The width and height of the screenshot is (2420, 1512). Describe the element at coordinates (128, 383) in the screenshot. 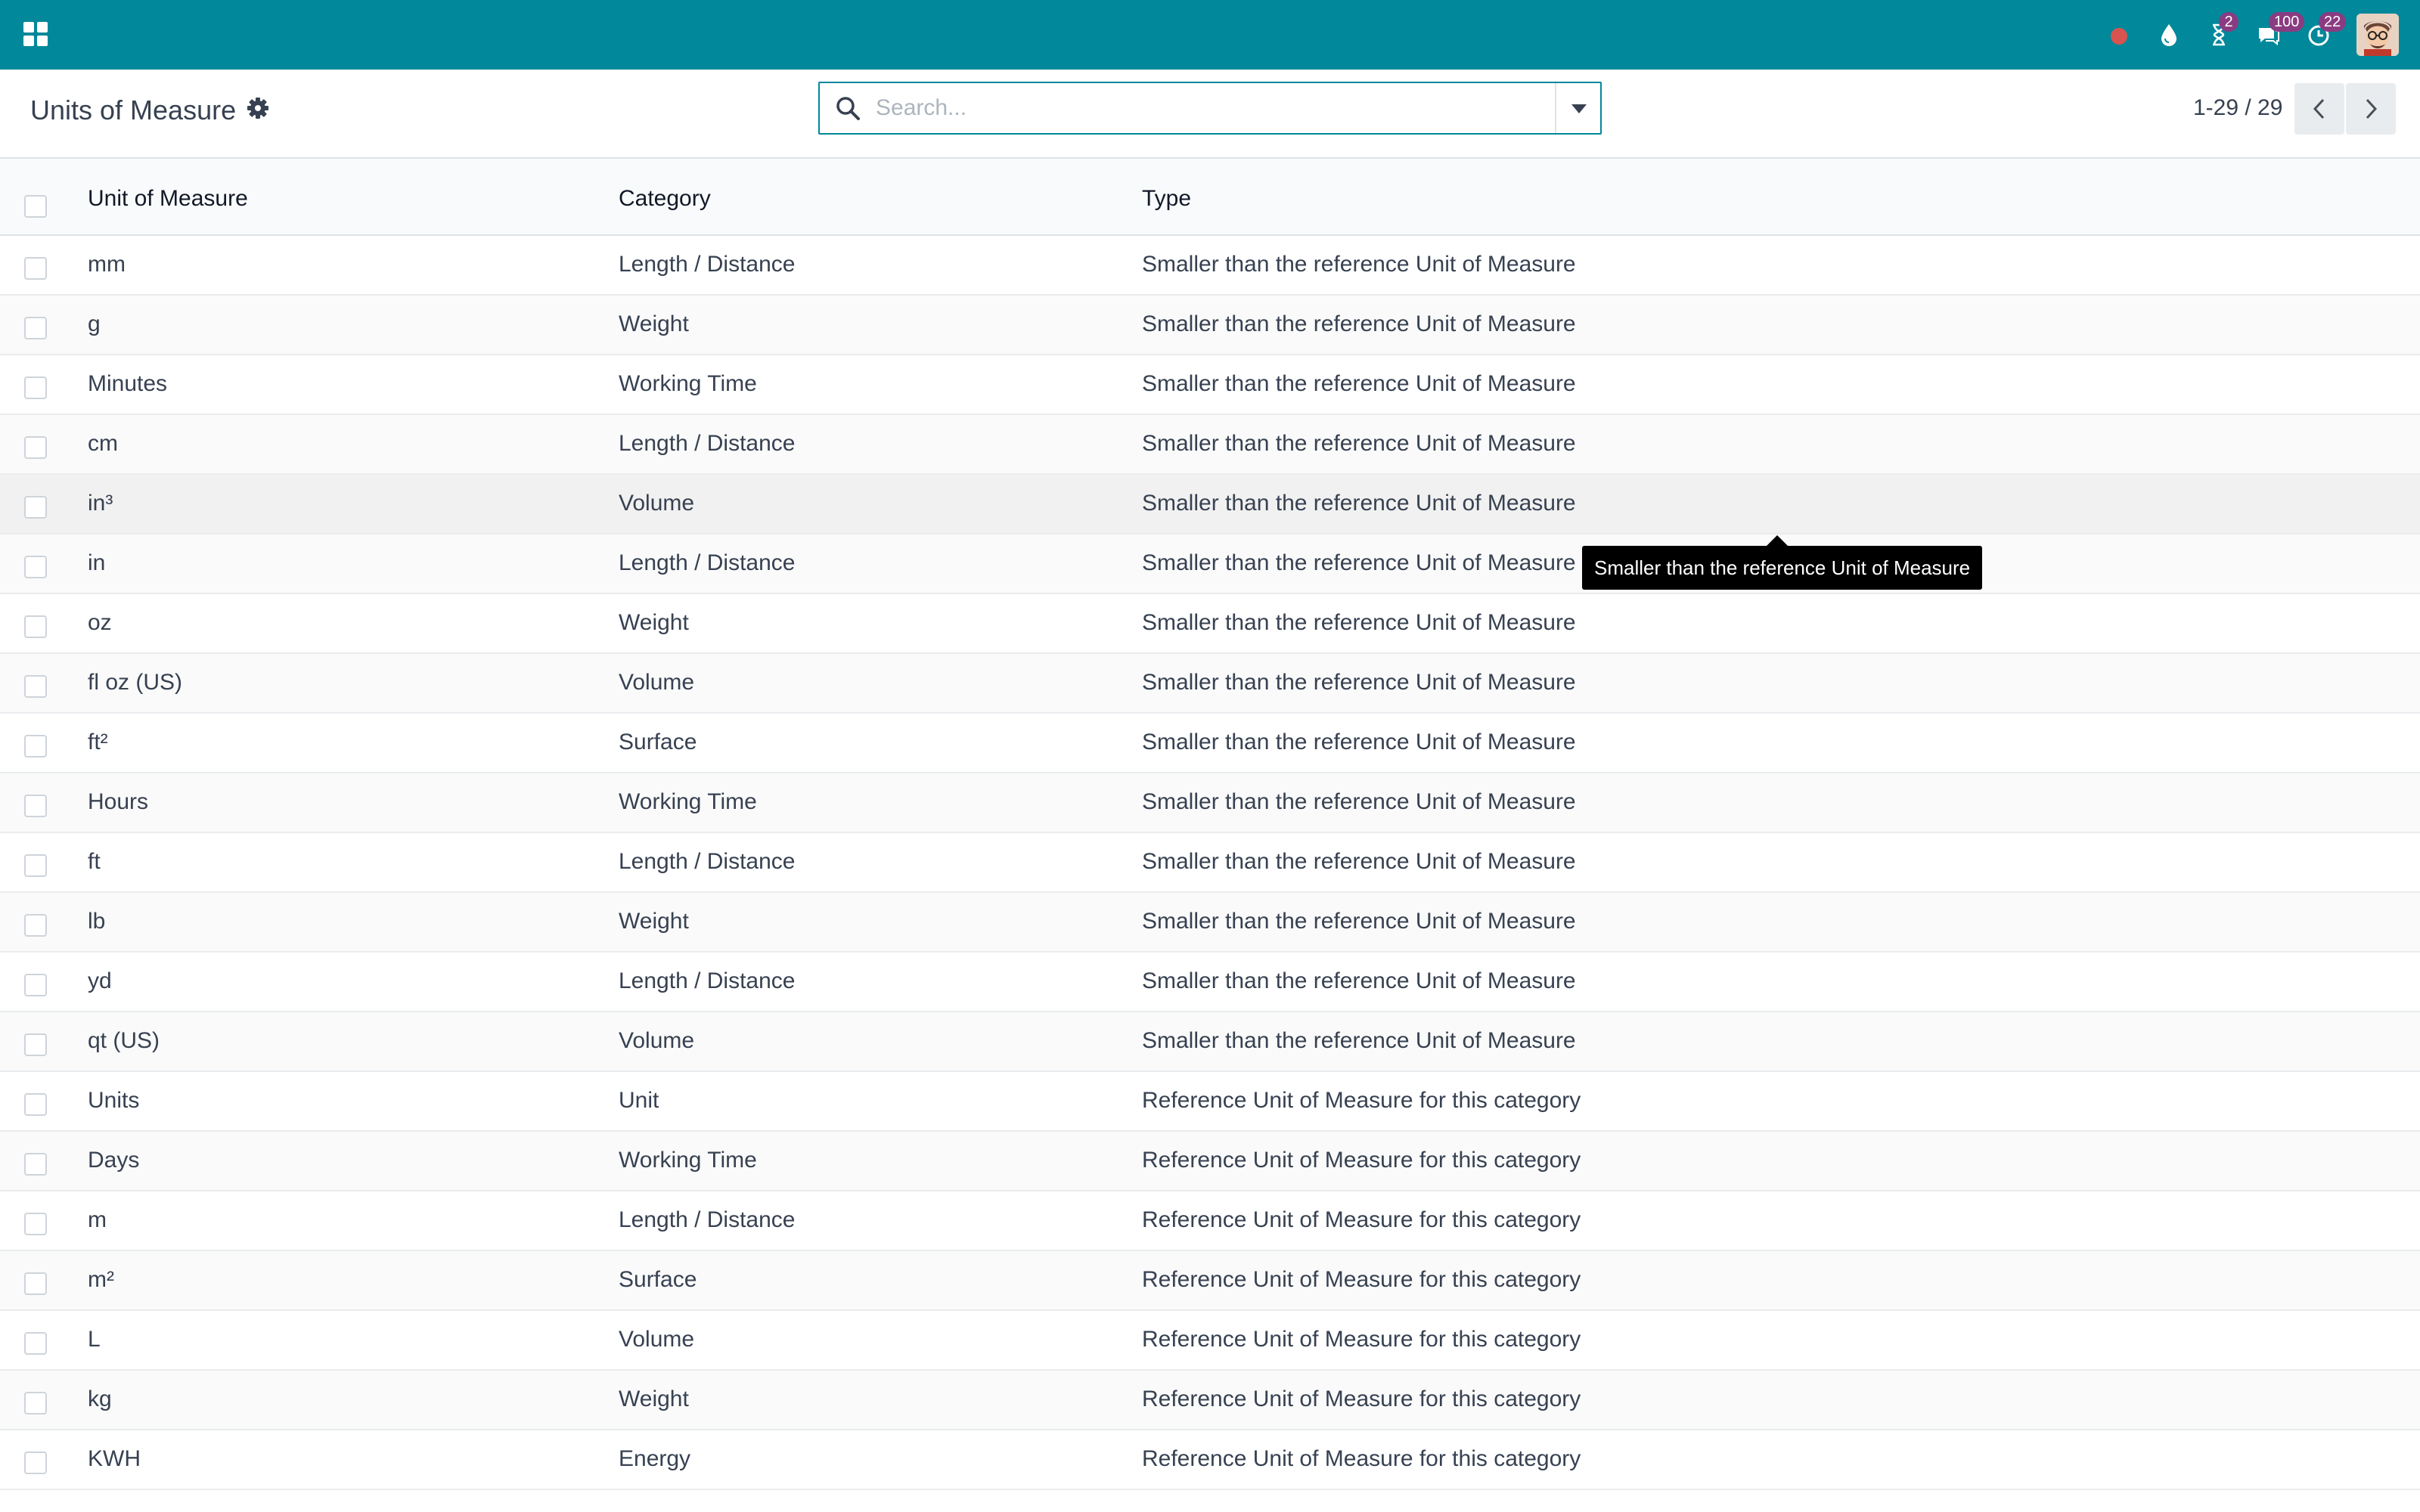

I see `unit-cell: Minutes` at that location.